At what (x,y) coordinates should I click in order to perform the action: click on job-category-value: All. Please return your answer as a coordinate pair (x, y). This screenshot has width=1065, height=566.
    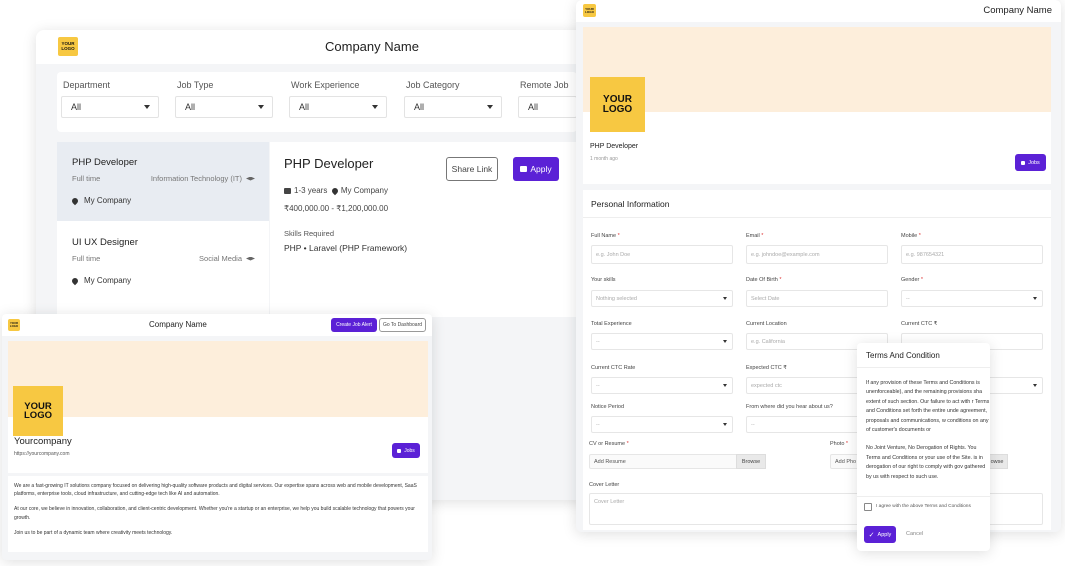
    Looking at the image, I should click on (419, 107).